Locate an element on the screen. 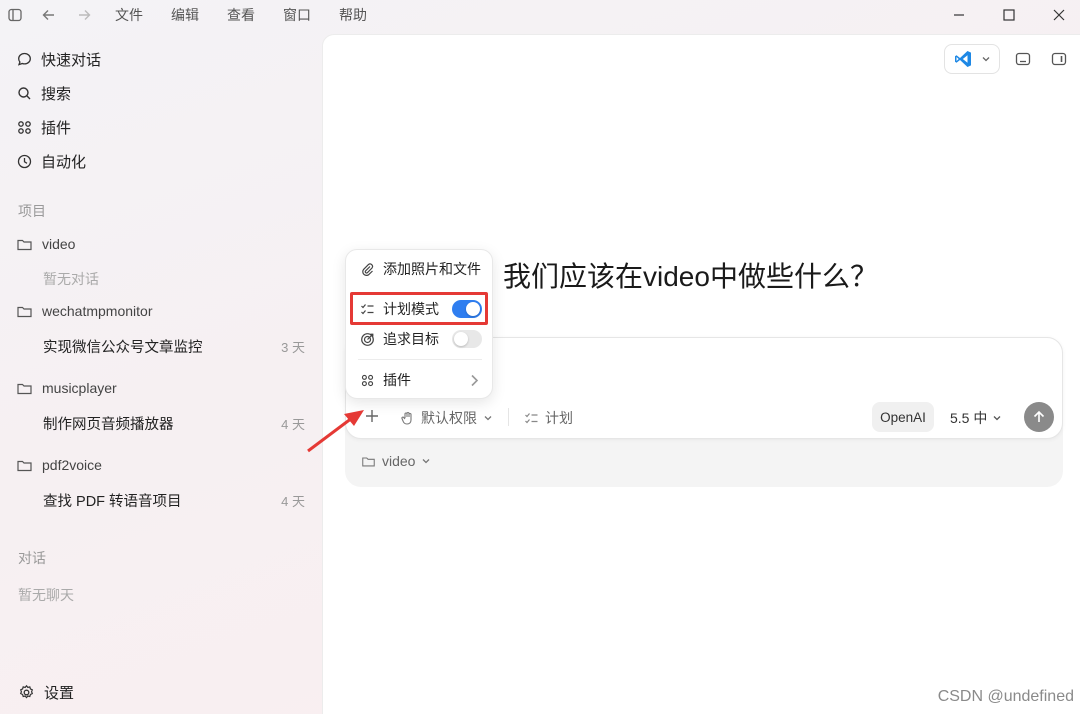 Image resolution: width=1080 pixels, height=714 pixels. project-wechatmpmonitor: wechatmpmonitor is located at coordinates (84, 311).